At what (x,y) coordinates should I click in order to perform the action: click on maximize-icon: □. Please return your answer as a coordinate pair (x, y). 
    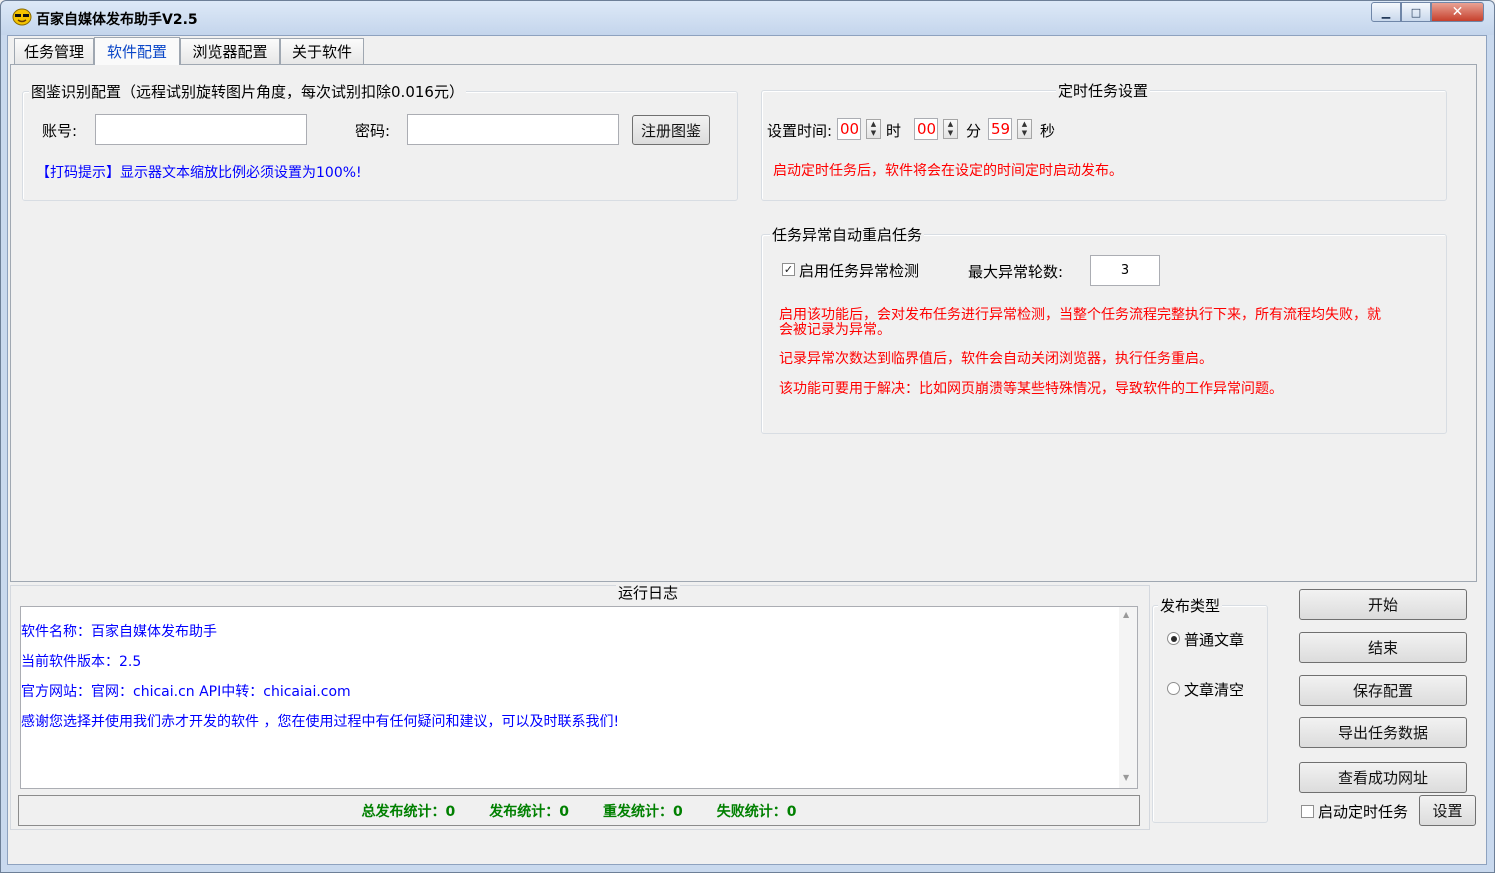
    Looking at the image, I should click on (1416, 12).